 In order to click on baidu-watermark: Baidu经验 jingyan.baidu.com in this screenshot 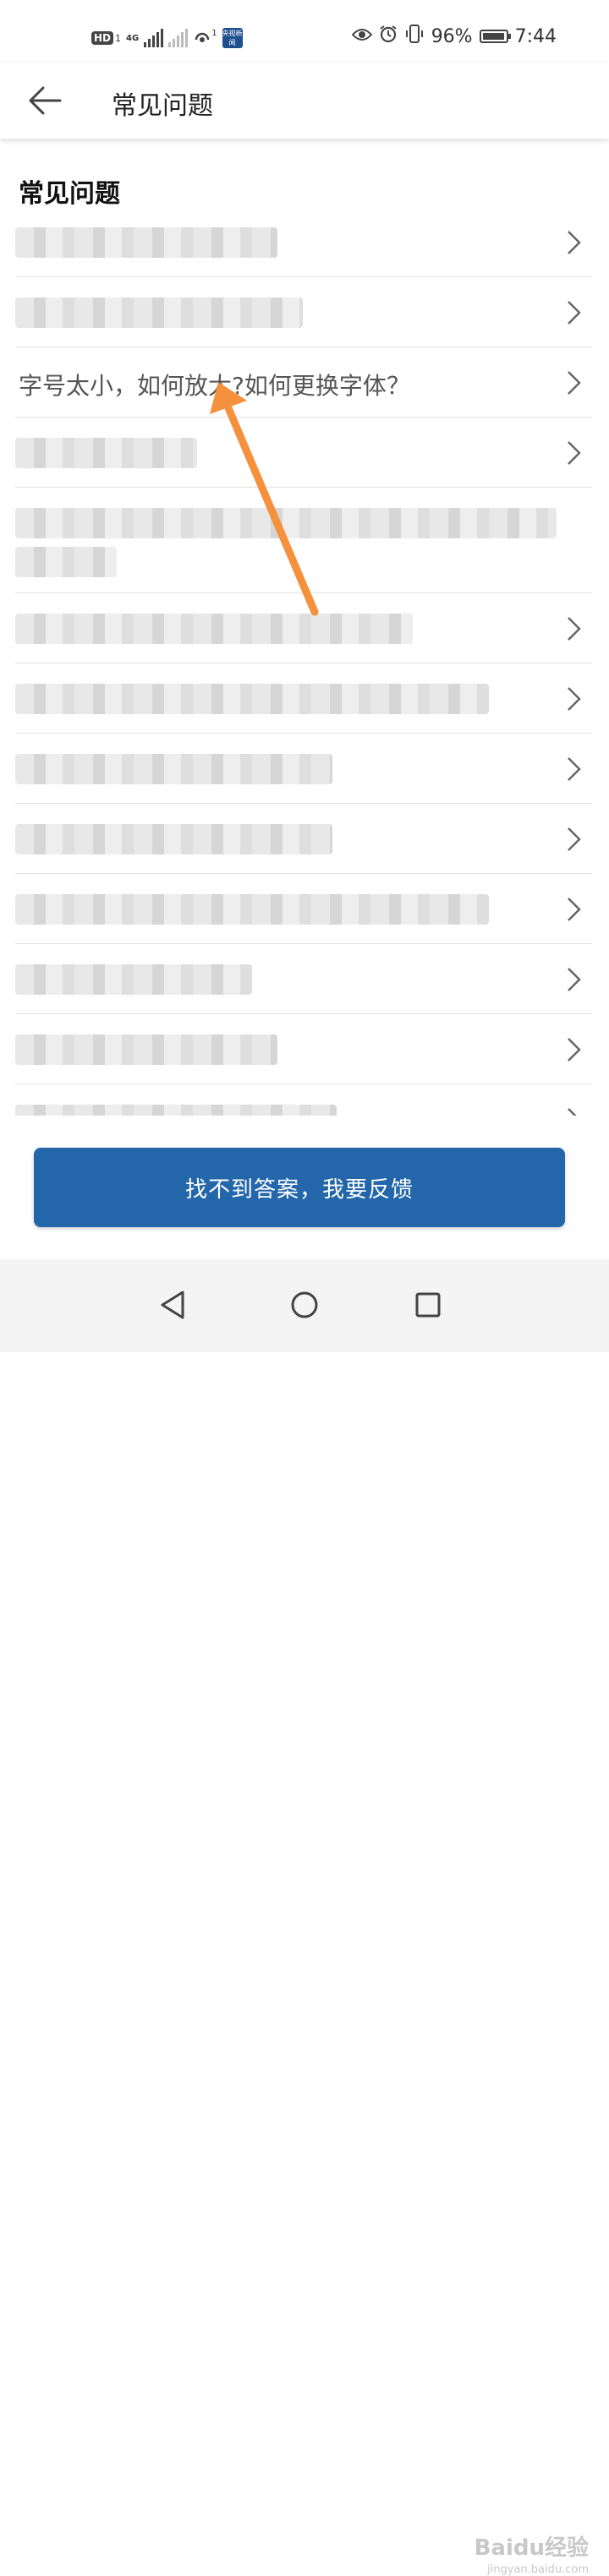, I will do `click(532, 2553)`.